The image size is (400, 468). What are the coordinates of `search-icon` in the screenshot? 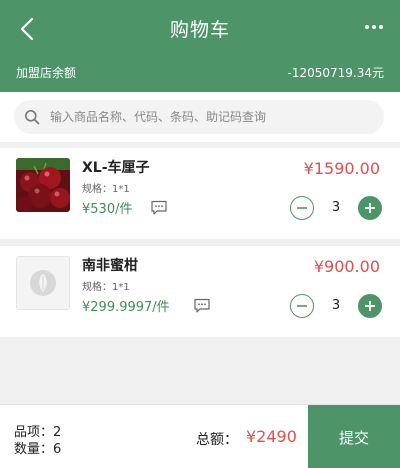 It's located at (32, 117).